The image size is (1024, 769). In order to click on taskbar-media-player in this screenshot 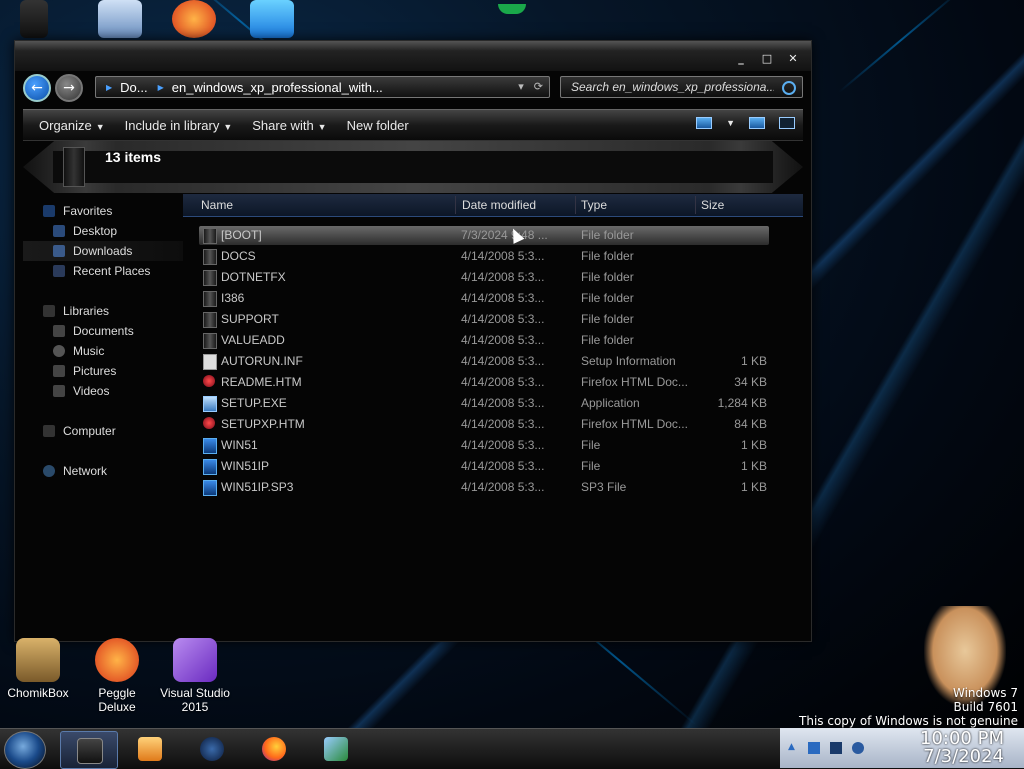, I will do `click(150, 749)`.